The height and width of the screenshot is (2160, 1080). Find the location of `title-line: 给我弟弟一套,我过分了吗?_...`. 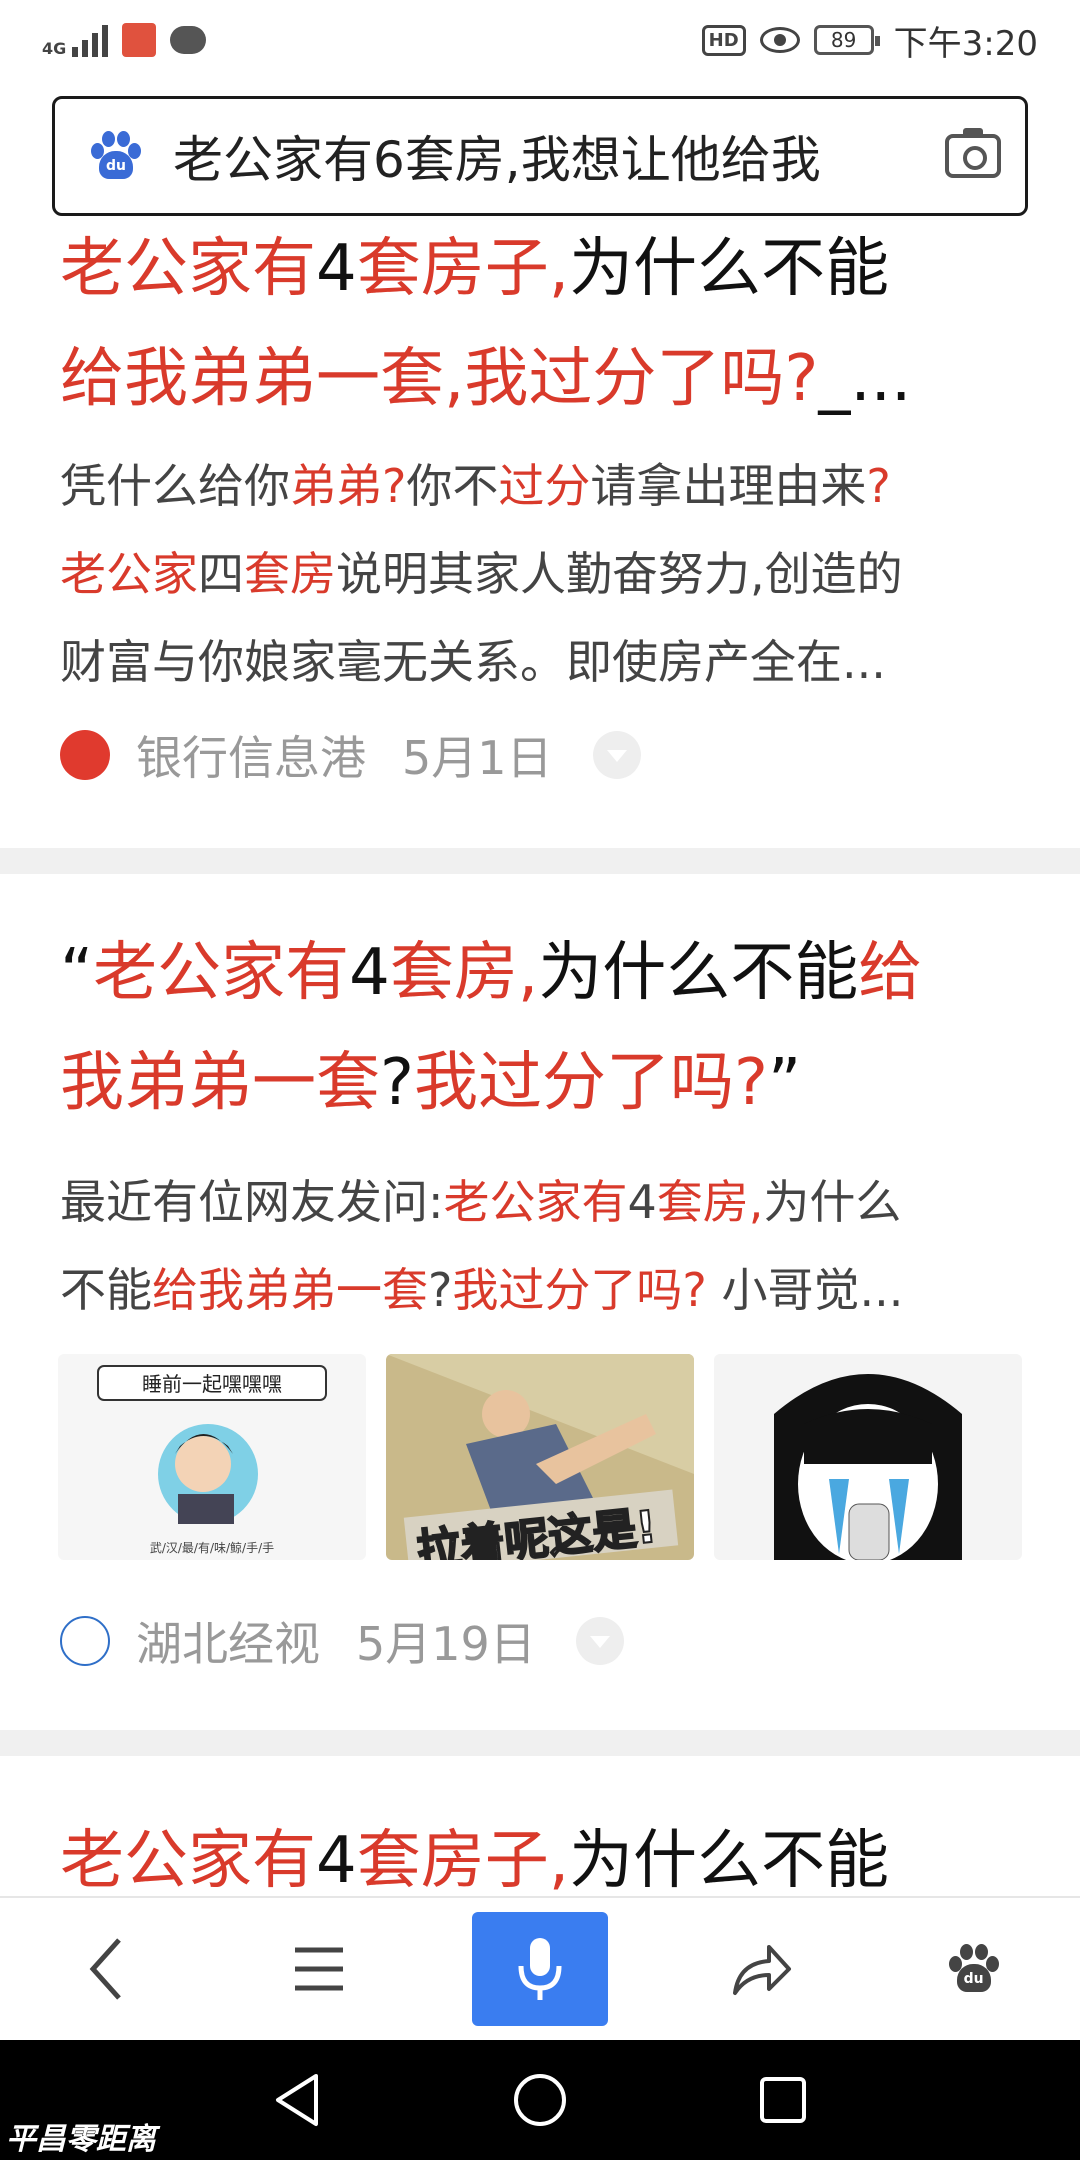

title-line: 给我弟弟一套,我过分了吗?_... is located at coordinates (545, 379).